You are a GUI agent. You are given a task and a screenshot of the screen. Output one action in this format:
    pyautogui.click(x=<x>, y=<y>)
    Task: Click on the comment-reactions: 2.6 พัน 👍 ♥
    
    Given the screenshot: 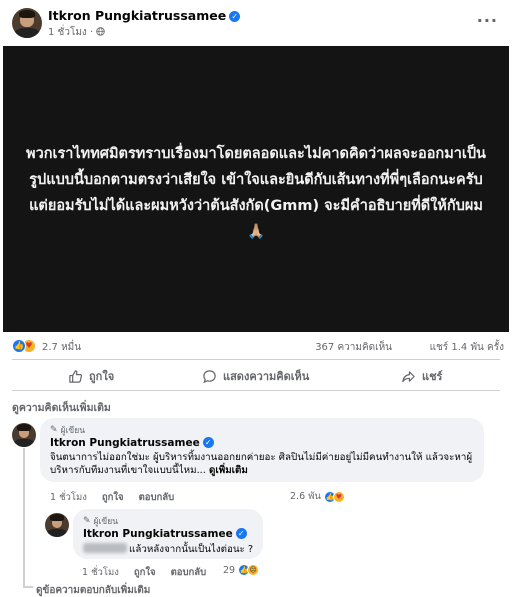 What is the action you would take?
    pyautogui.click(x=317, y=496)
    